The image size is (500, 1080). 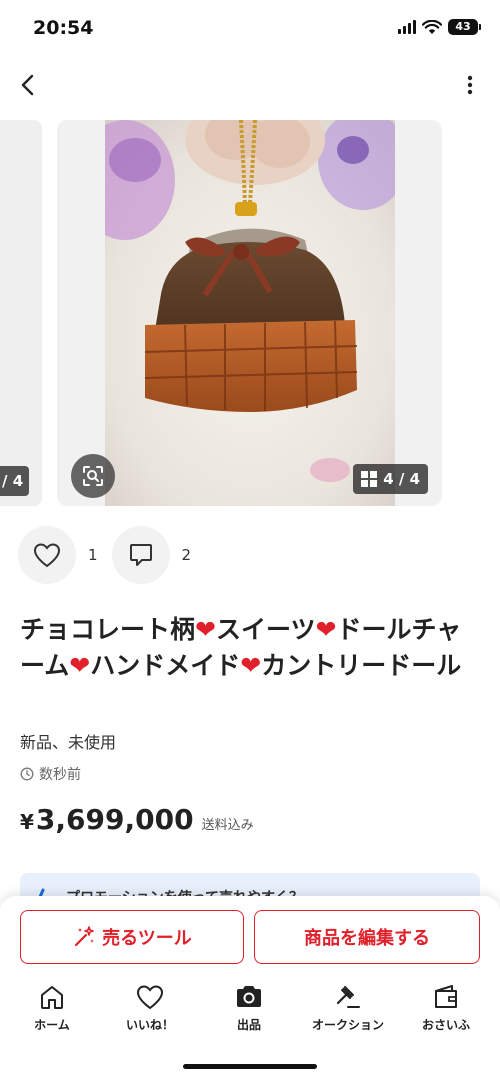 I want to click on home-icon, so click(x=52, y=997).